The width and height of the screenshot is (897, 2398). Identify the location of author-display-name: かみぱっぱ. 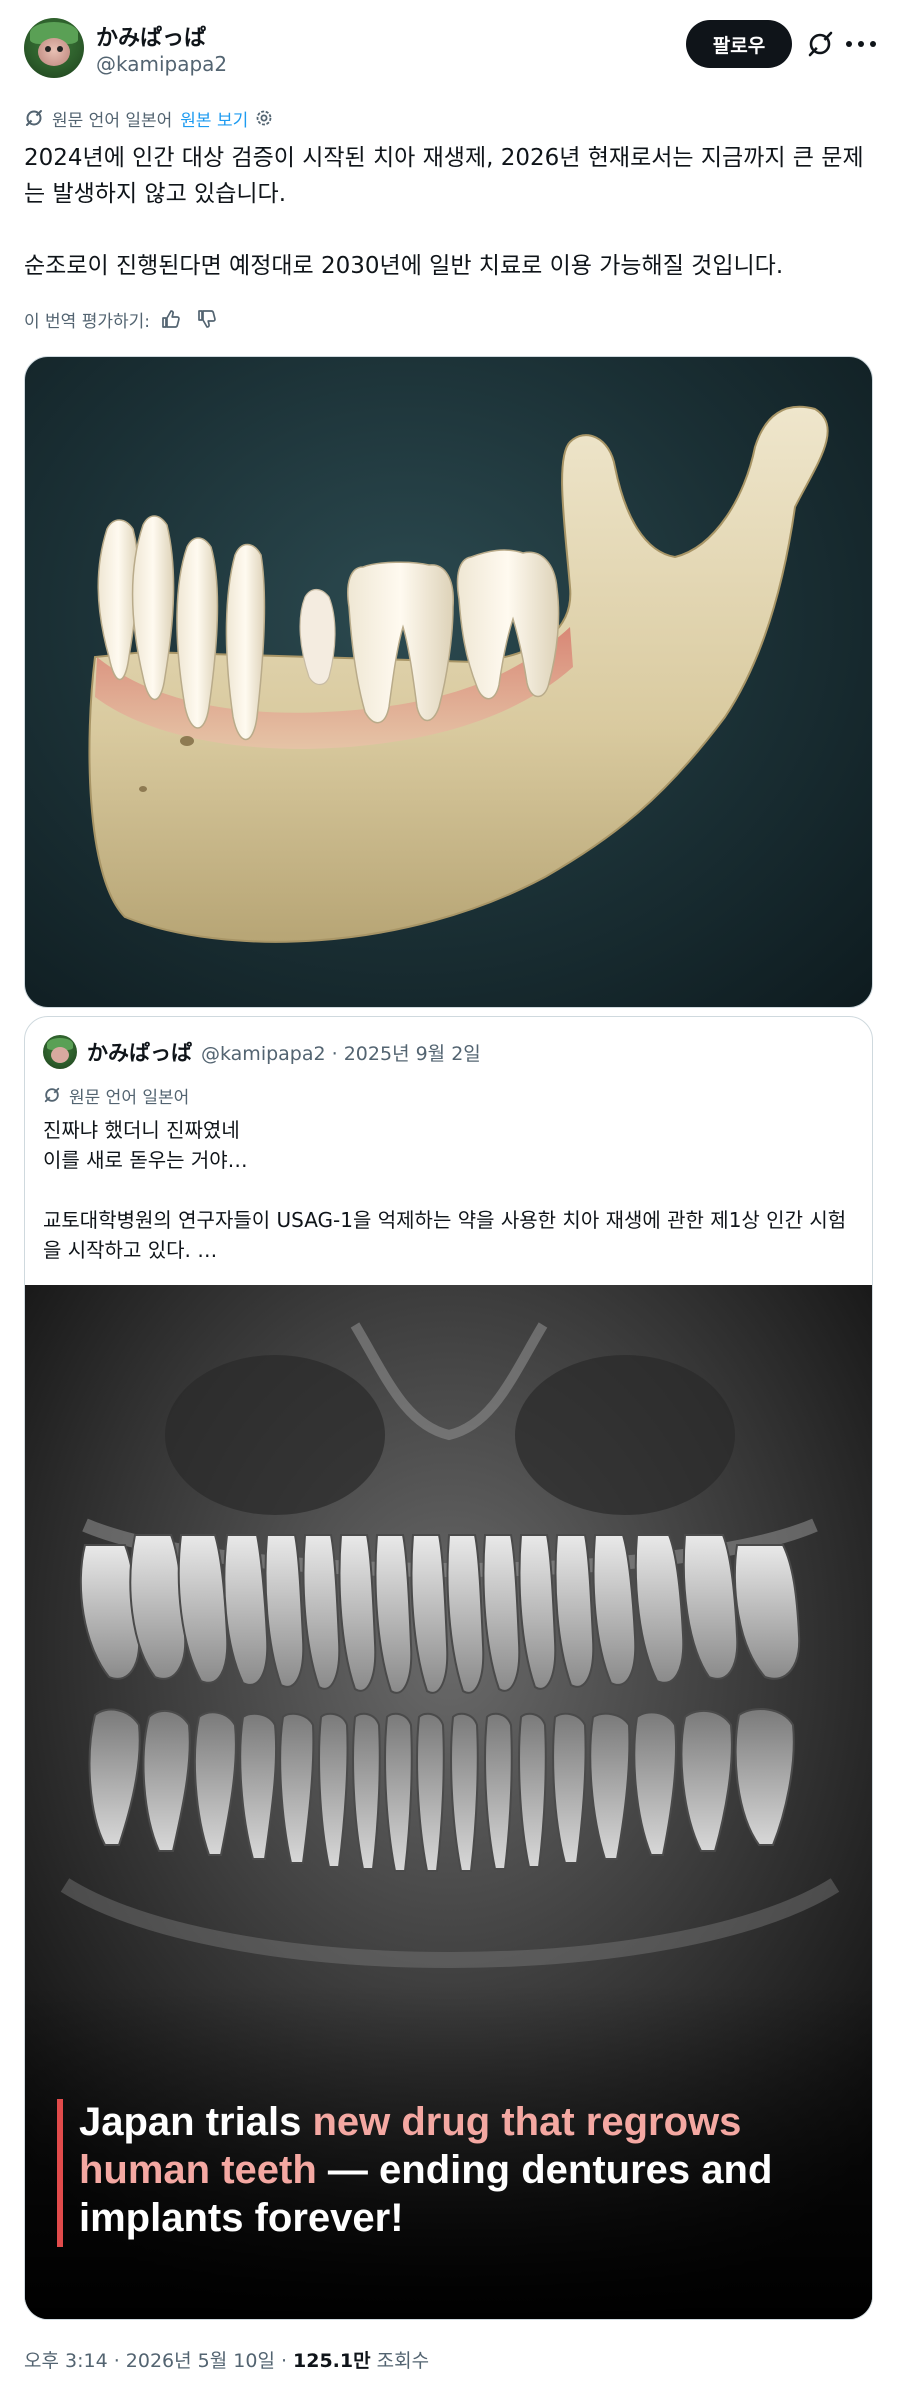
(151, 36).